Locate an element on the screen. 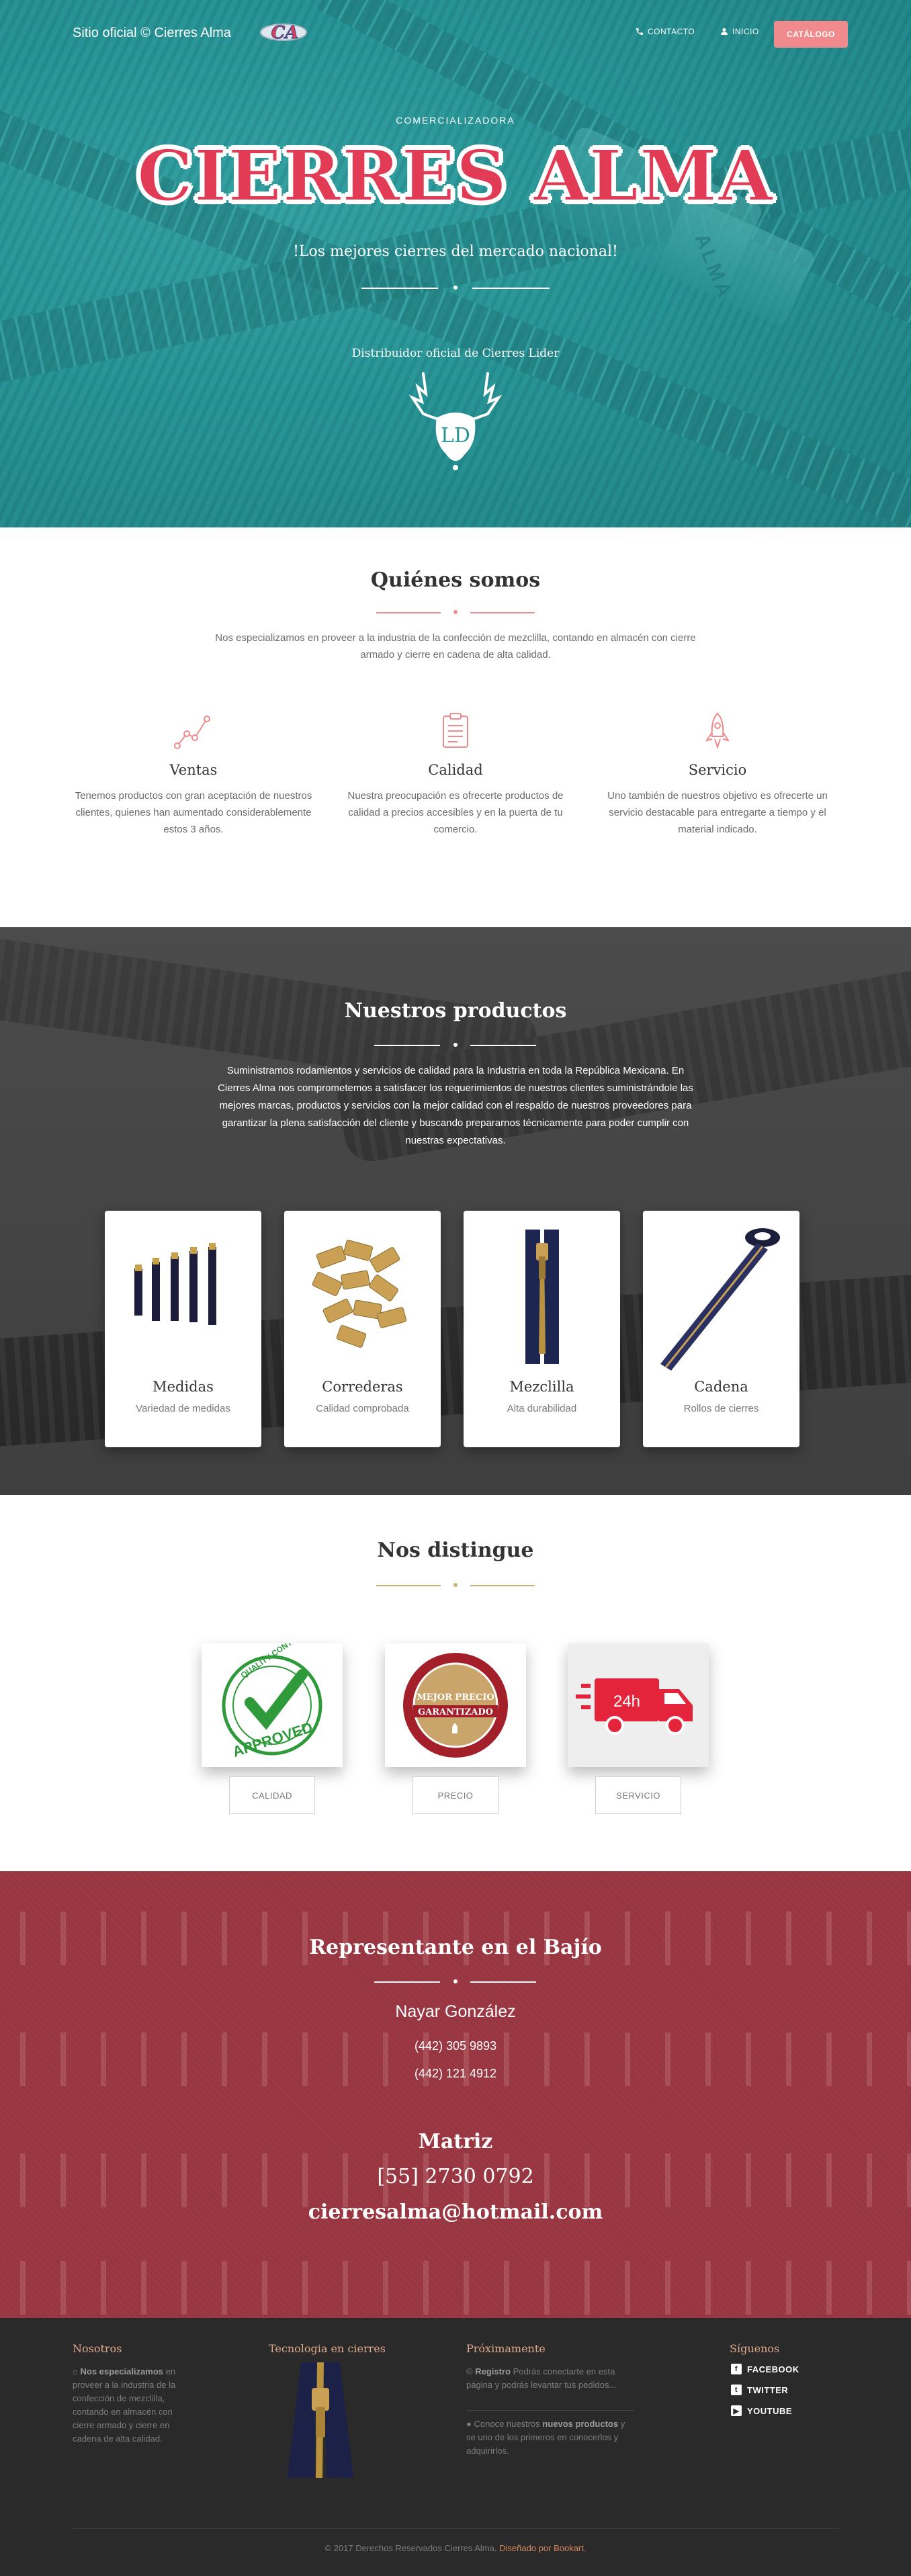 This screenshot has width=911, height=2576. price-badge-main-text: GARANTIZADO is located at coordinates (455, 1712).